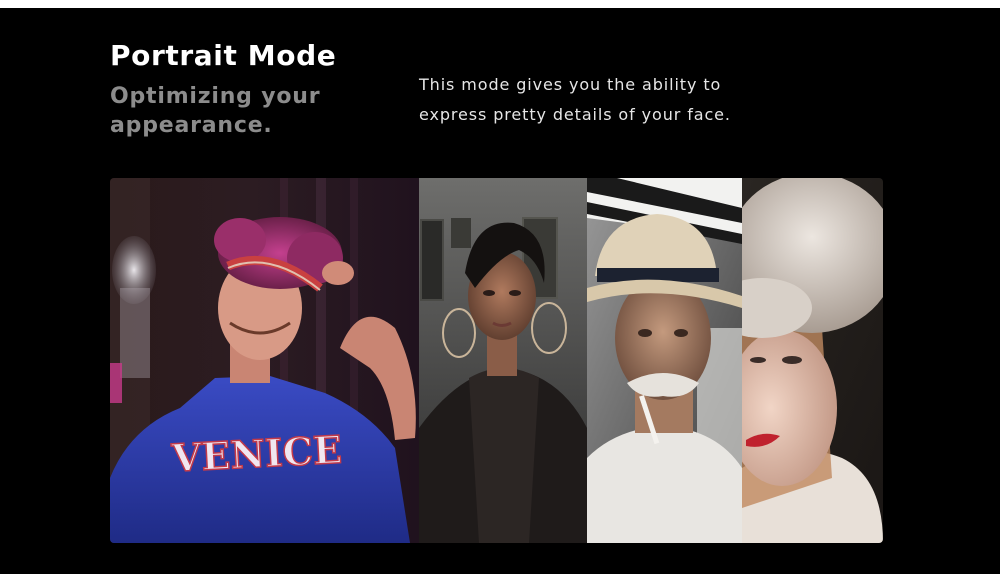  I want to click on hoops-photo-image, so click(503, 360).